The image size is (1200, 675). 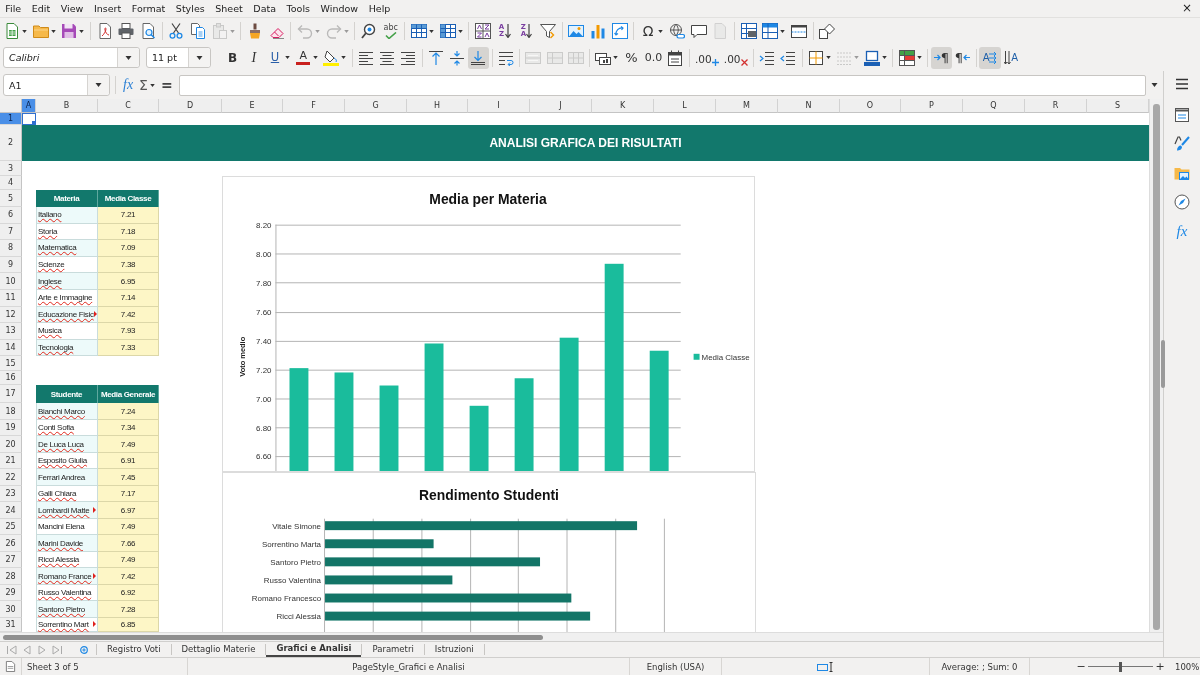 I want to click on column-header: E, so click(x=252, y=106).